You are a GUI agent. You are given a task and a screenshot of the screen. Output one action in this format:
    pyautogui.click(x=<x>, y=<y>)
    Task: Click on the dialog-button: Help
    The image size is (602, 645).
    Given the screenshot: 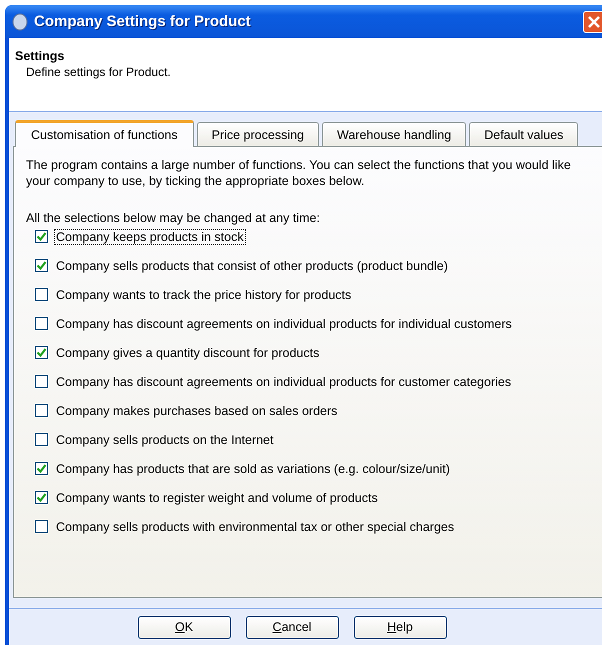 What is the action you would take?
    pyautogui.click(x=400, y=627)
    